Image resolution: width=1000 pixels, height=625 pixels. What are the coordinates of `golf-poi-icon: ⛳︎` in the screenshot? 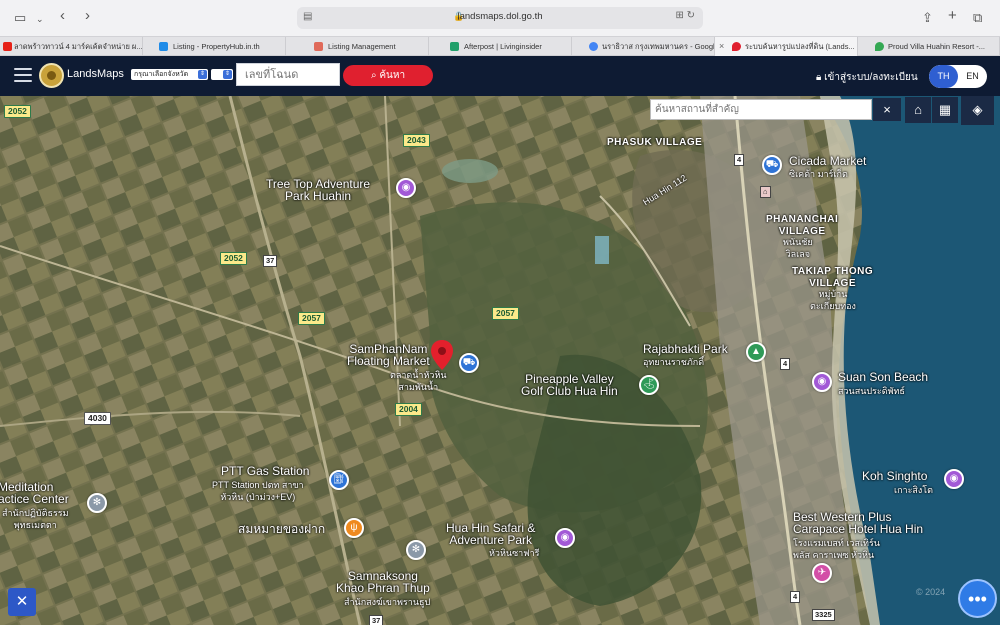 It's located at (649, 385).